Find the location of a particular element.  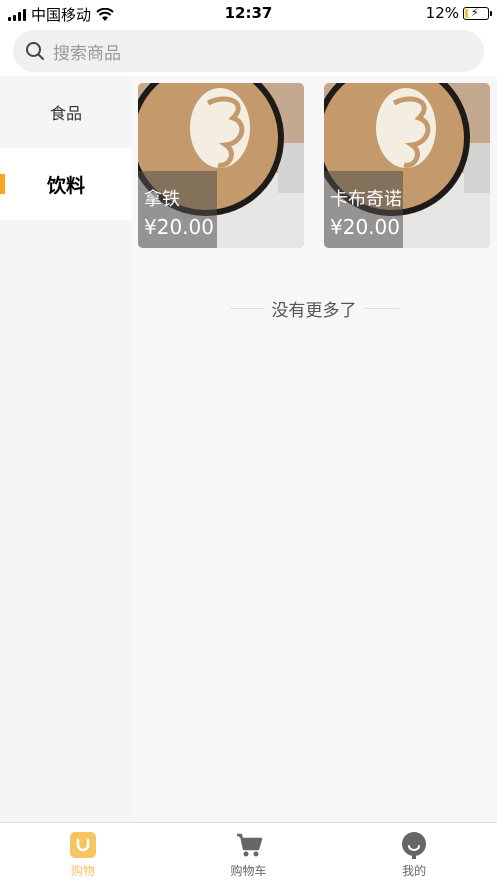

search-input: 搜索商品 is located at coordinates (248, 51).